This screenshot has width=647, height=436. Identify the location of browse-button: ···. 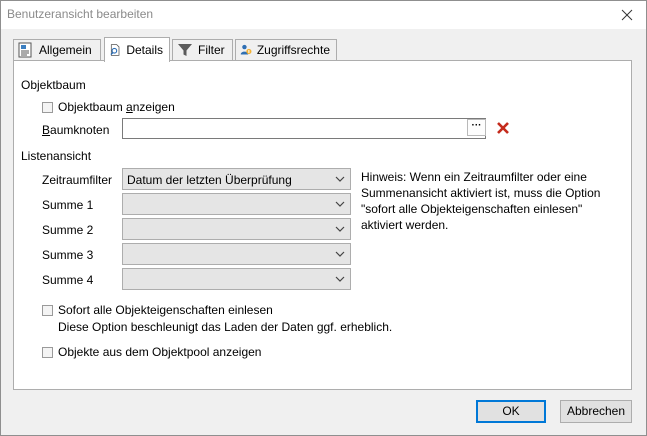
(476, 127).